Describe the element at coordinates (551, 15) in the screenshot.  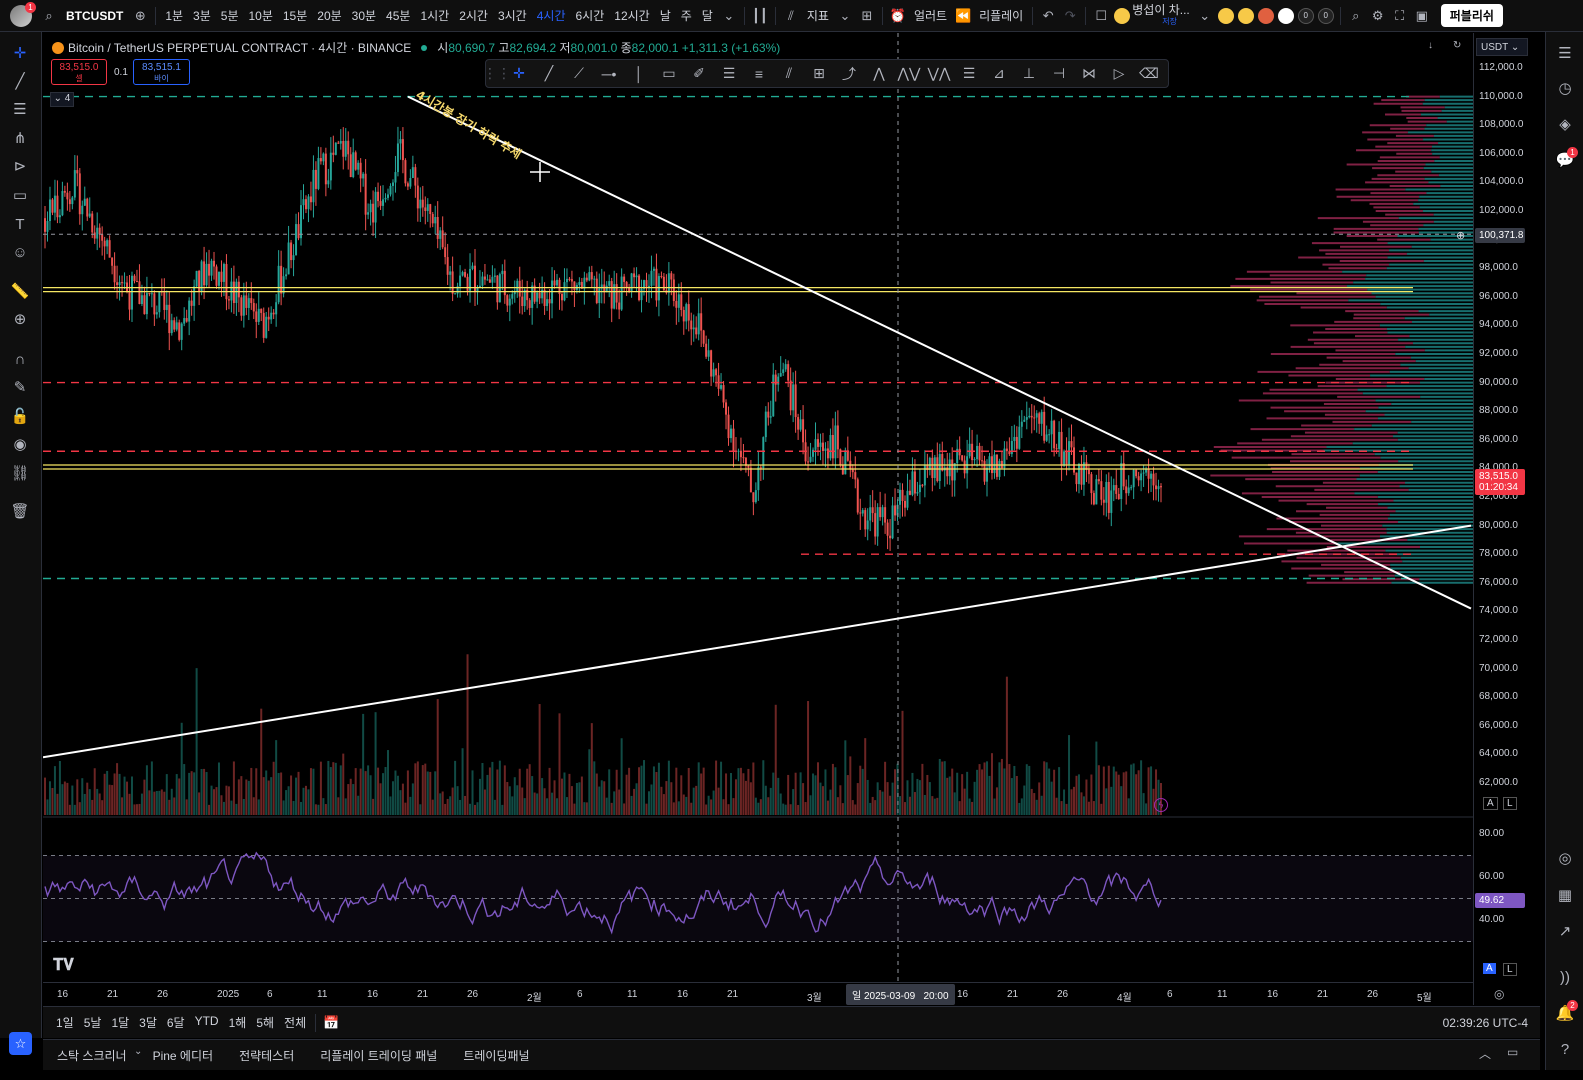
I see `interval-11: 4시간` at that location.